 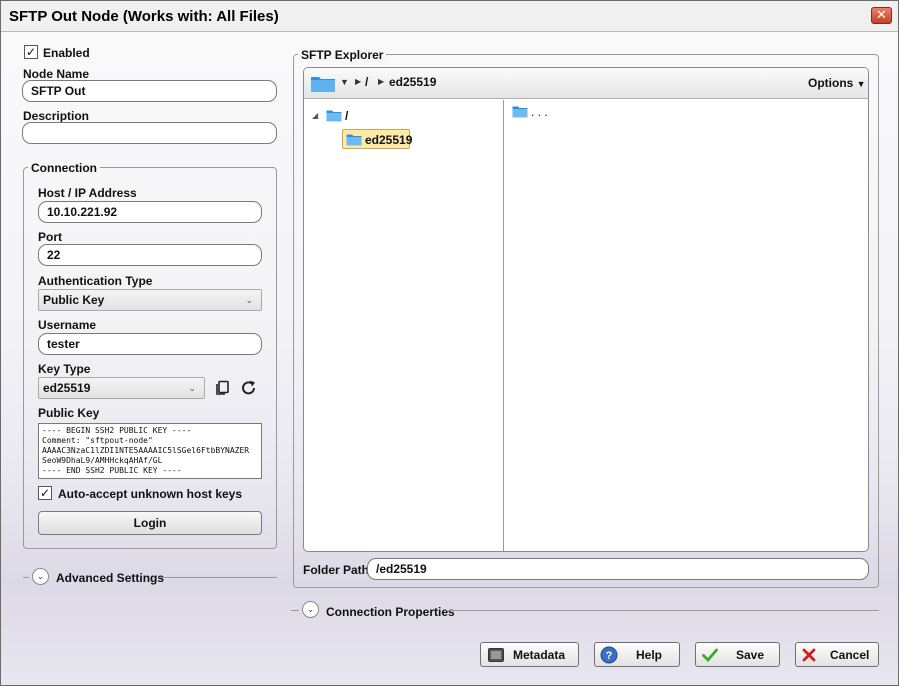 What do you see at coordinates (64, 168) in the screenshot?
I see `connection-group-label: Connection` at bounding box center [64, 168].